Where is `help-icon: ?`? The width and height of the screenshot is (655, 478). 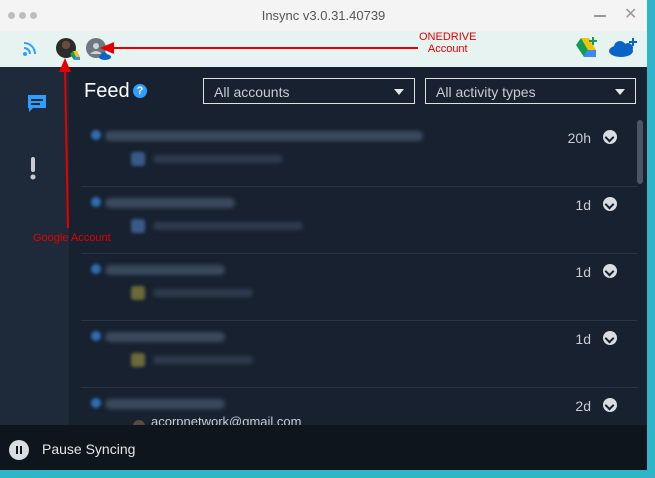
help-icon: ? is located at coordinates (140, 91).